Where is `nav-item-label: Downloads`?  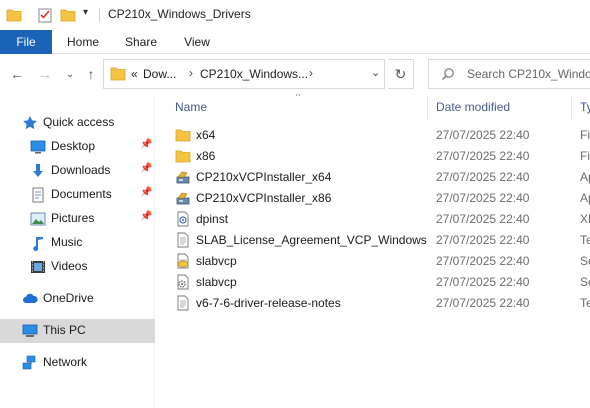
nav-item-label: Downloads is located at coordinates (81, 170).